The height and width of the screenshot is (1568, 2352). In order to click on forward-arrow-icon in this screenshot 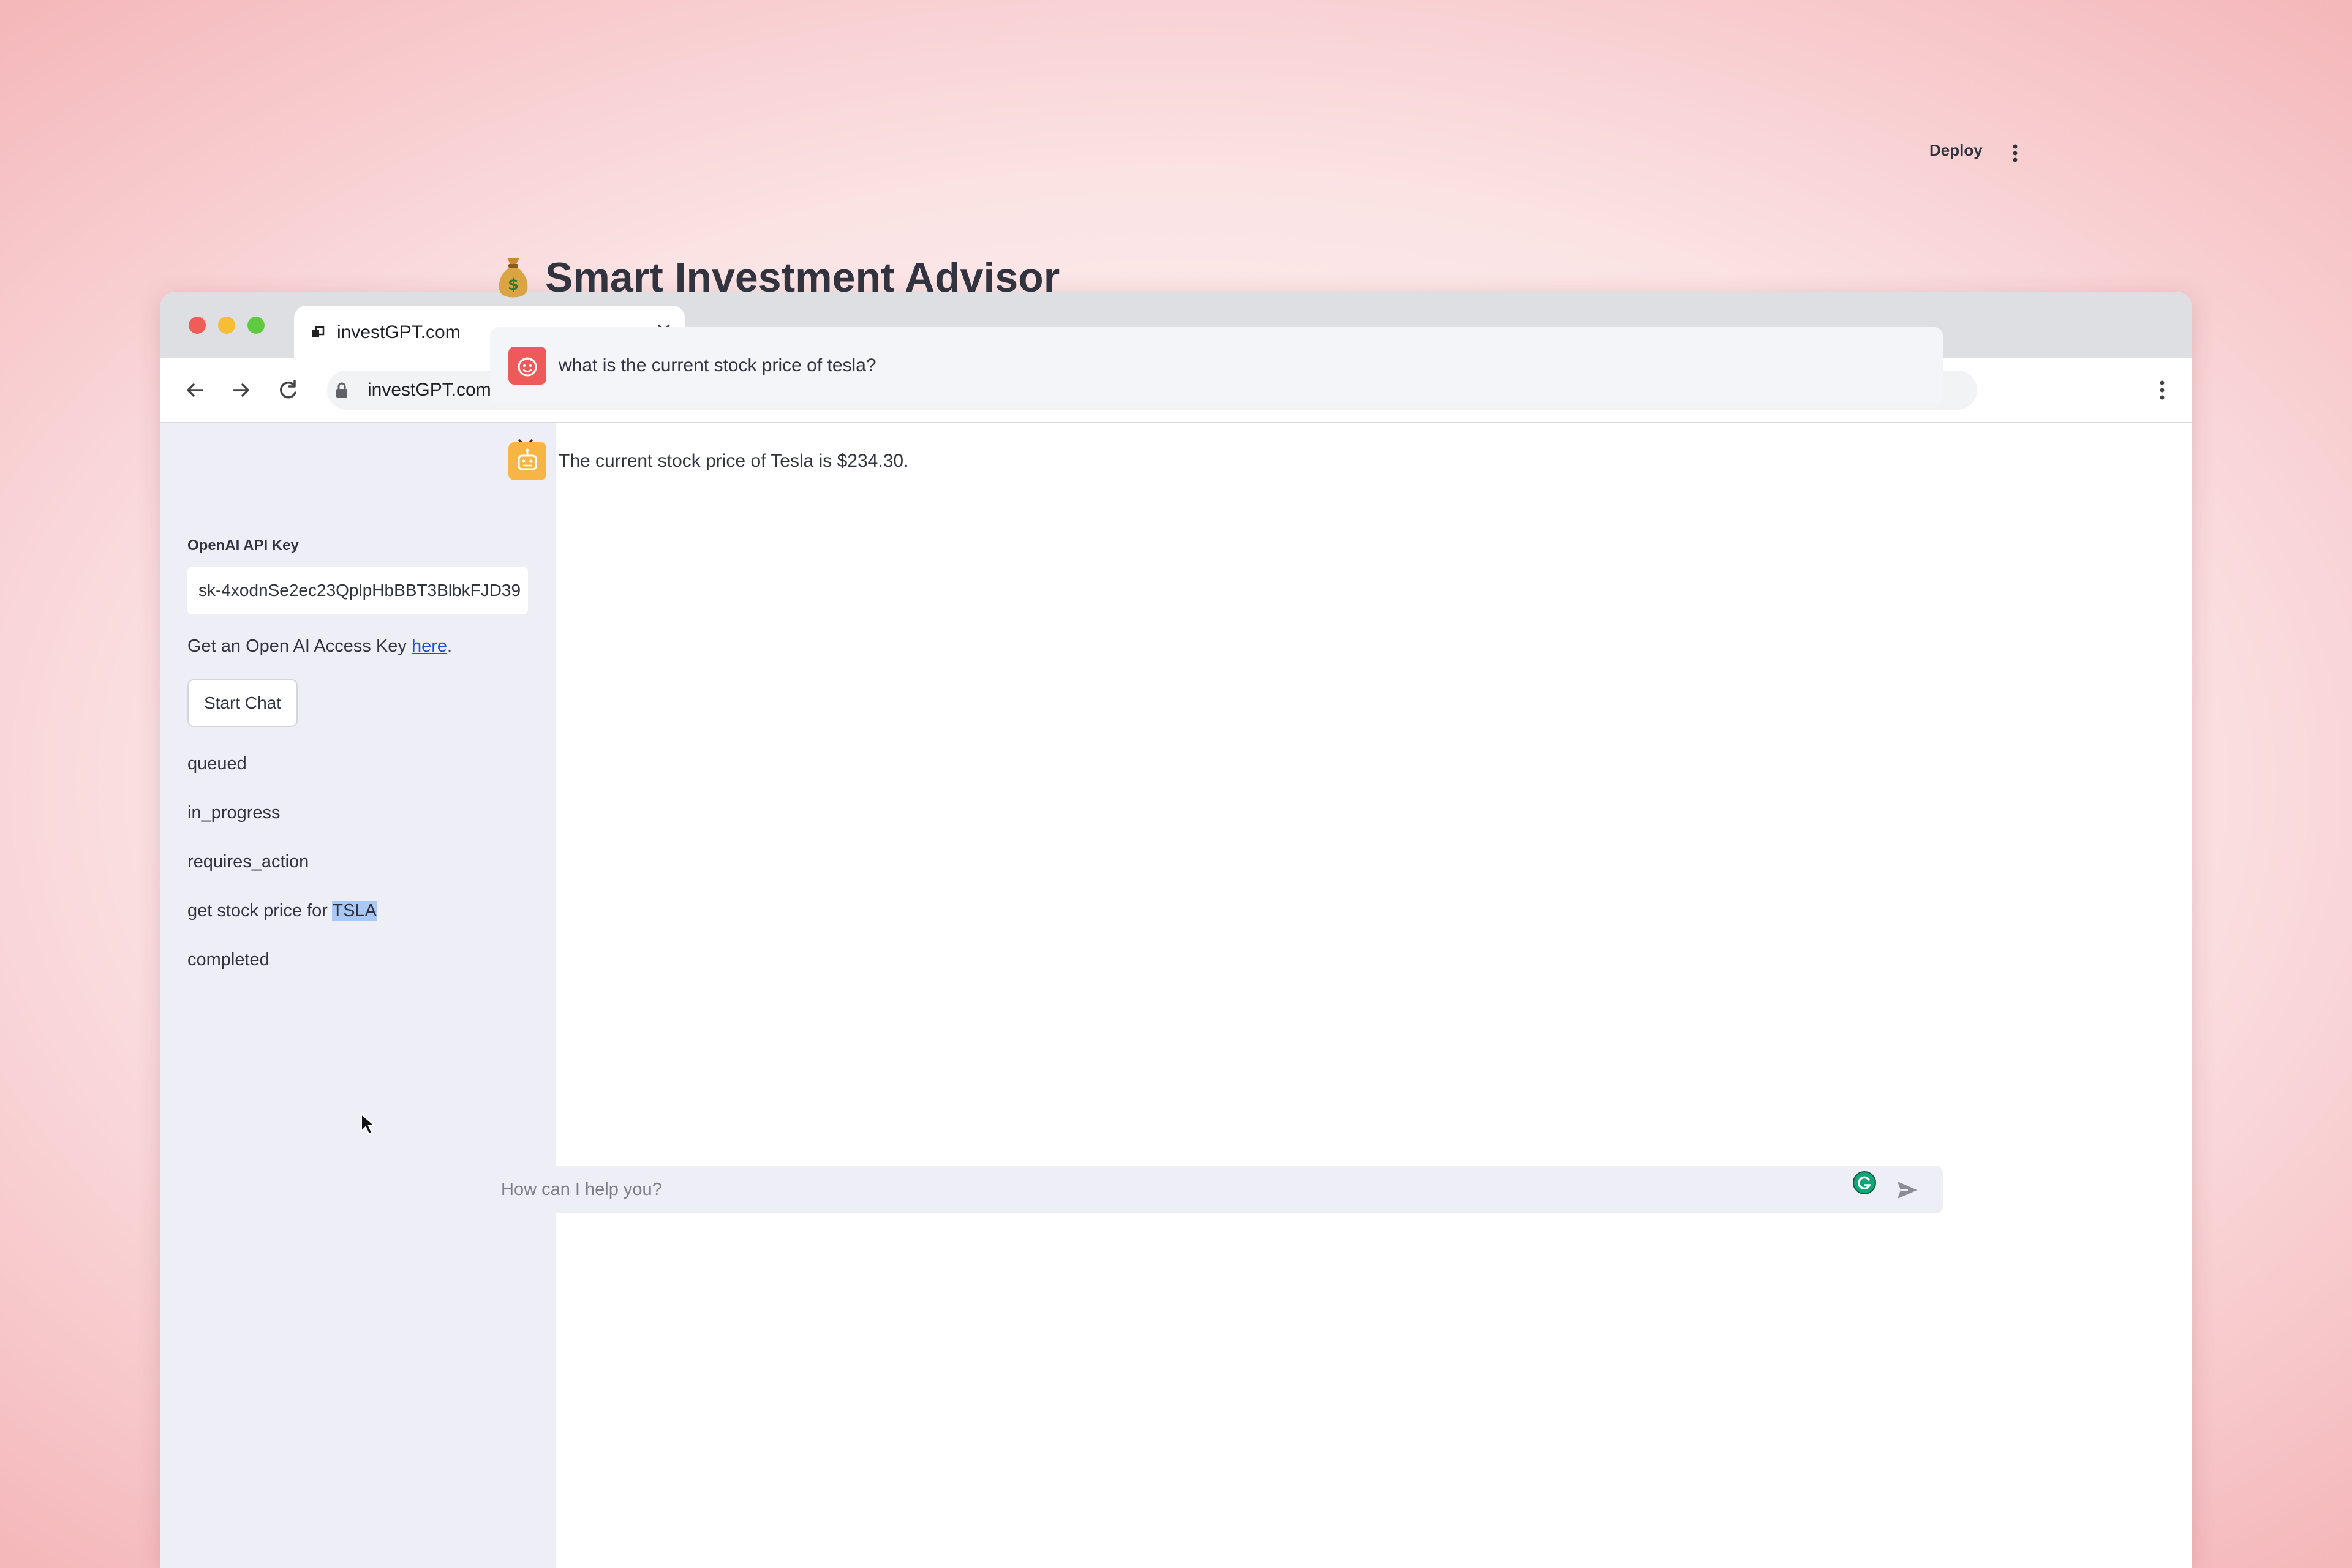, I will do `click(241, 390)`.